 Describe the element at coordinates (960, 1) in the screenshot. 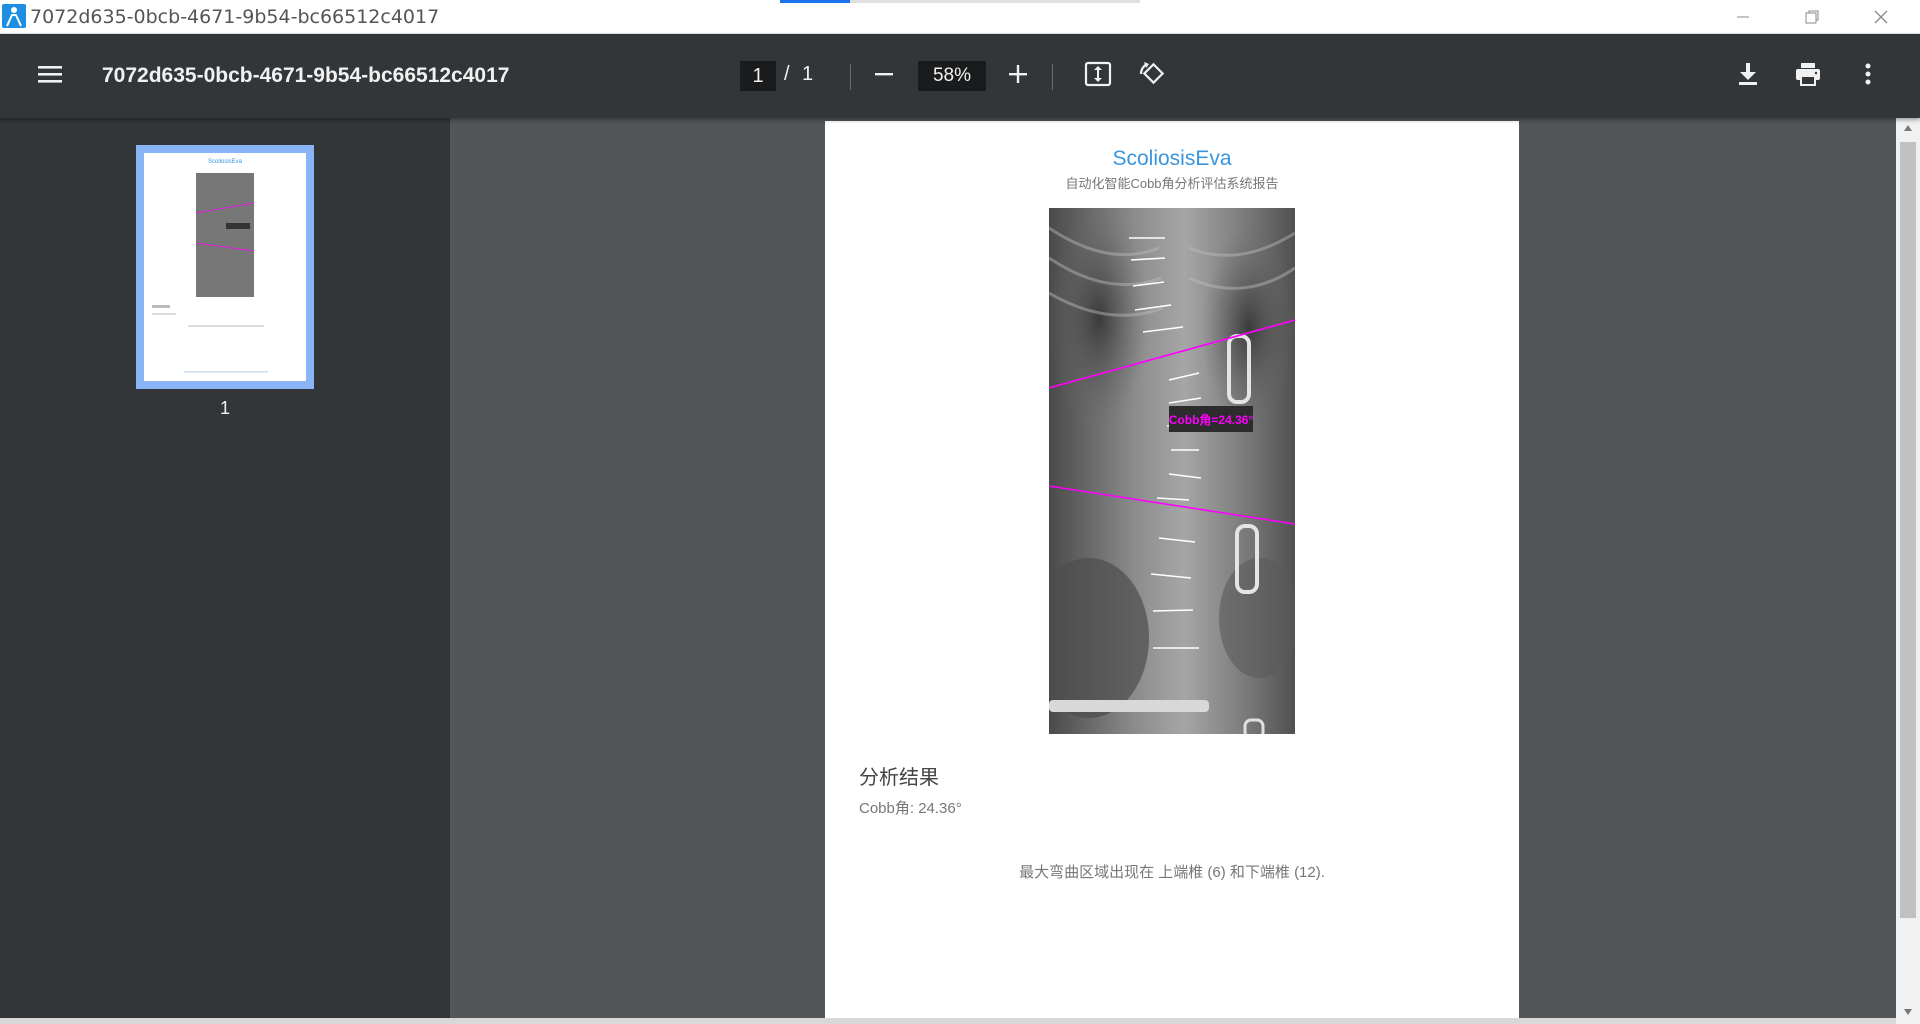

I see `loading-indicator` at that location.